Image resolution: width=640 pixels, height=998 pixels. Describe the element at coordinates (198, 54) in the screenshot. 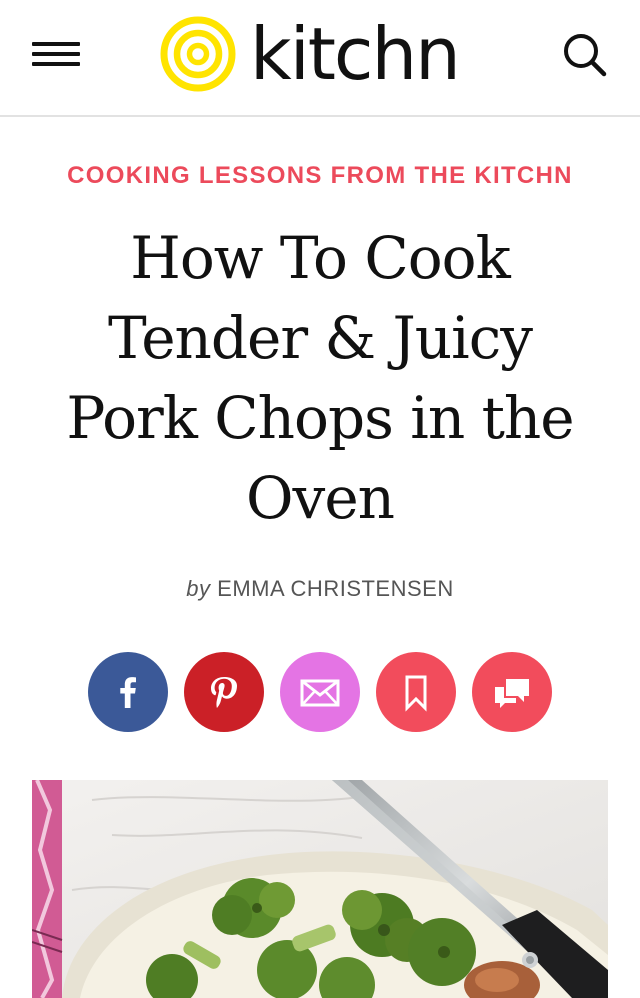

I see `kitchn-logo-icon` at that location.